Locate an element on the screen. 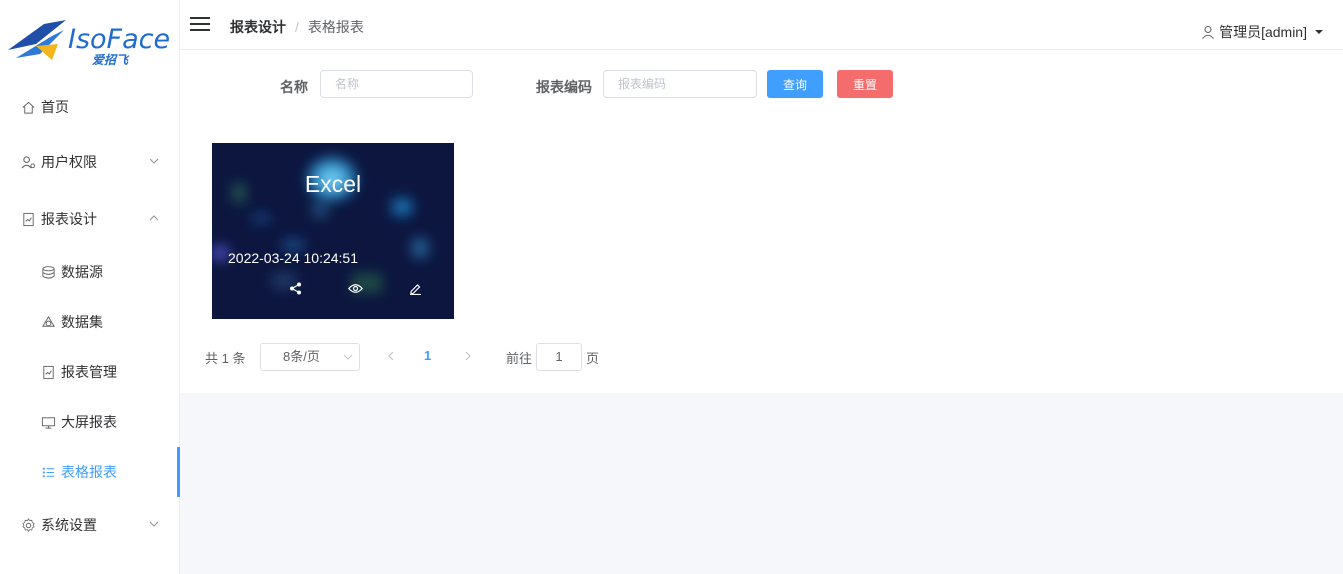 This screenshot has width=1343, height=574. sidebar-item-home: 首页 is located at coordinates (90, 107).